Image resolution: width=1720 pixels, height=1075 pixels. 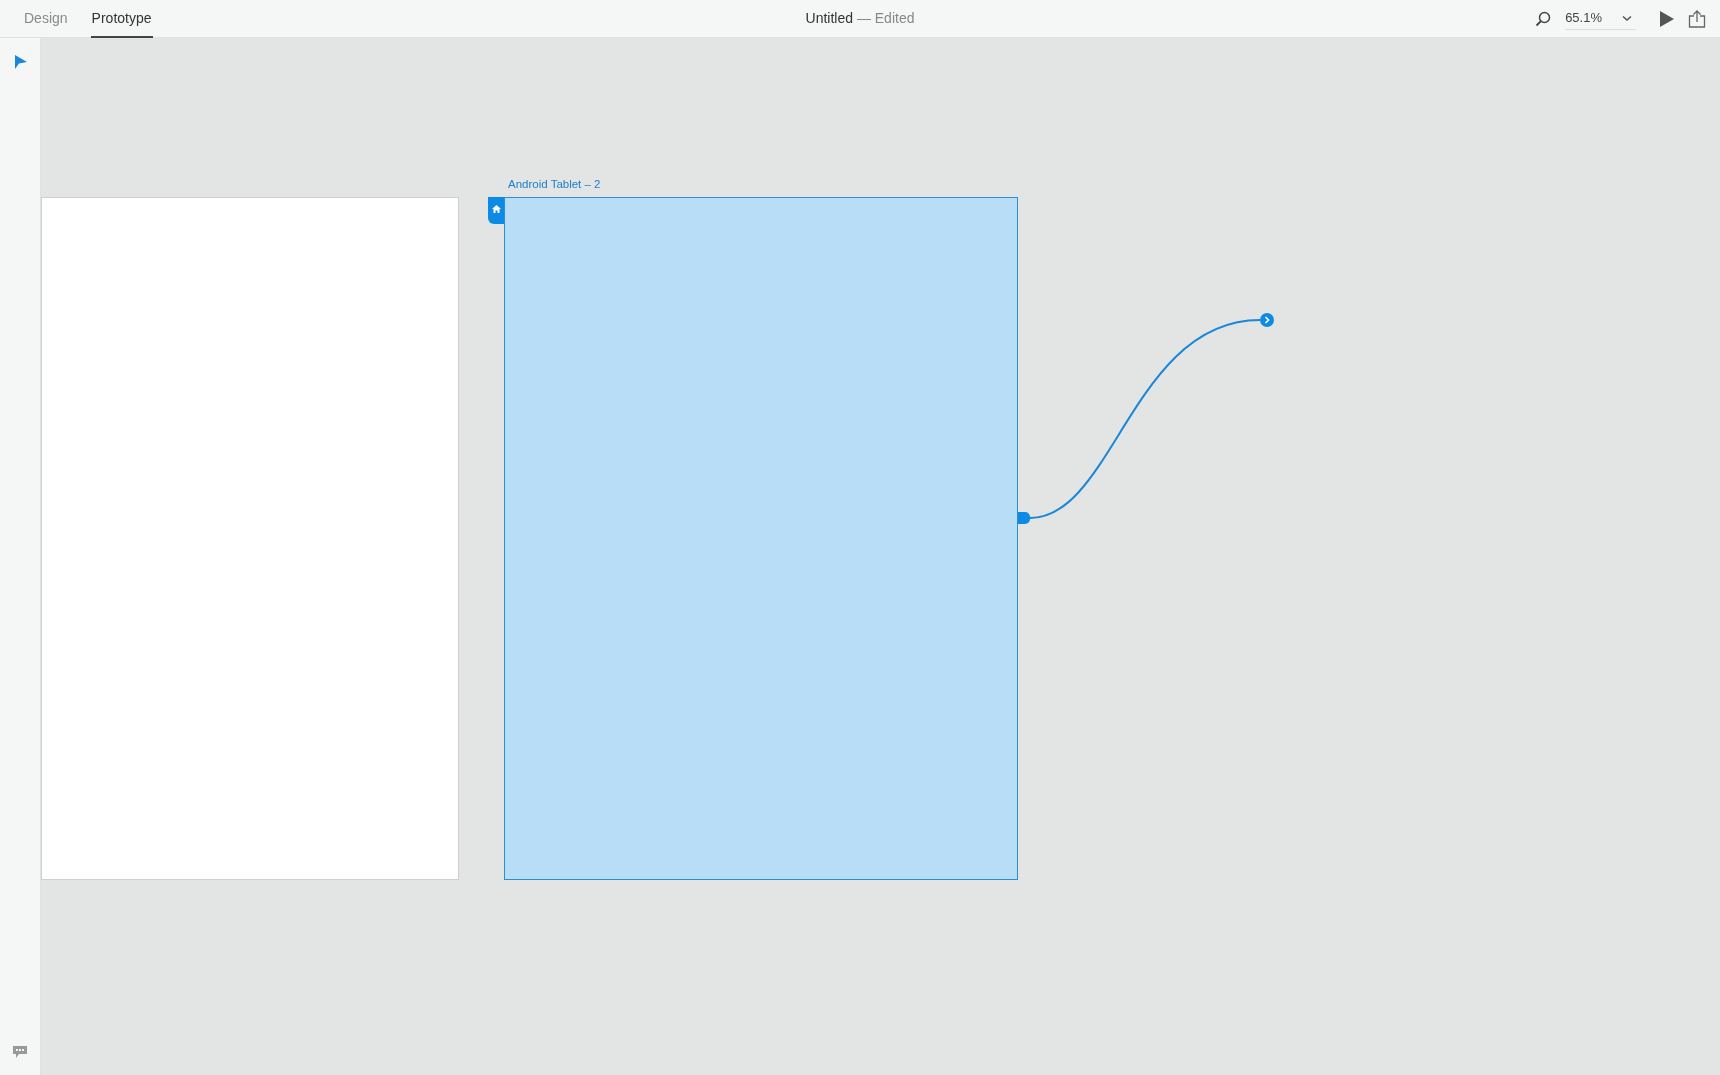 I want to click on comment-icon, so click(x=20, y=1052).